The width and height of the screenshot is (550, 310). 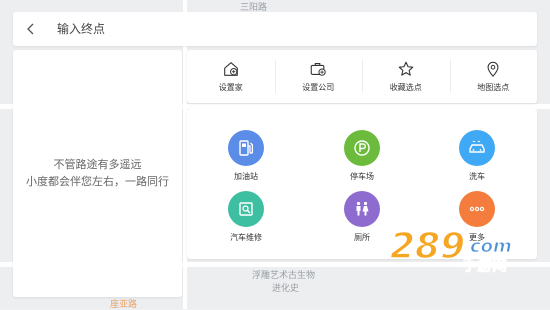 What do you see at coordinates (318, 87) in the screenshot?
I see `set-company-label: 设置公司` at bounding box center [318, 87].